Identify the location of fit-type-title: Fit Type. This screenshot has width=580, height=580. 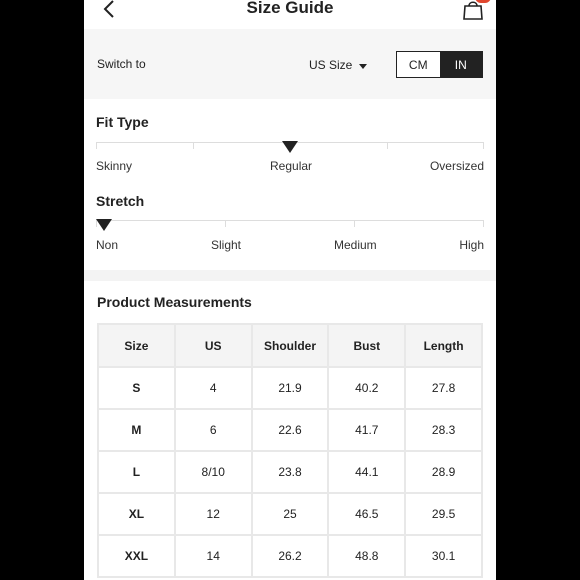
(122, 122).